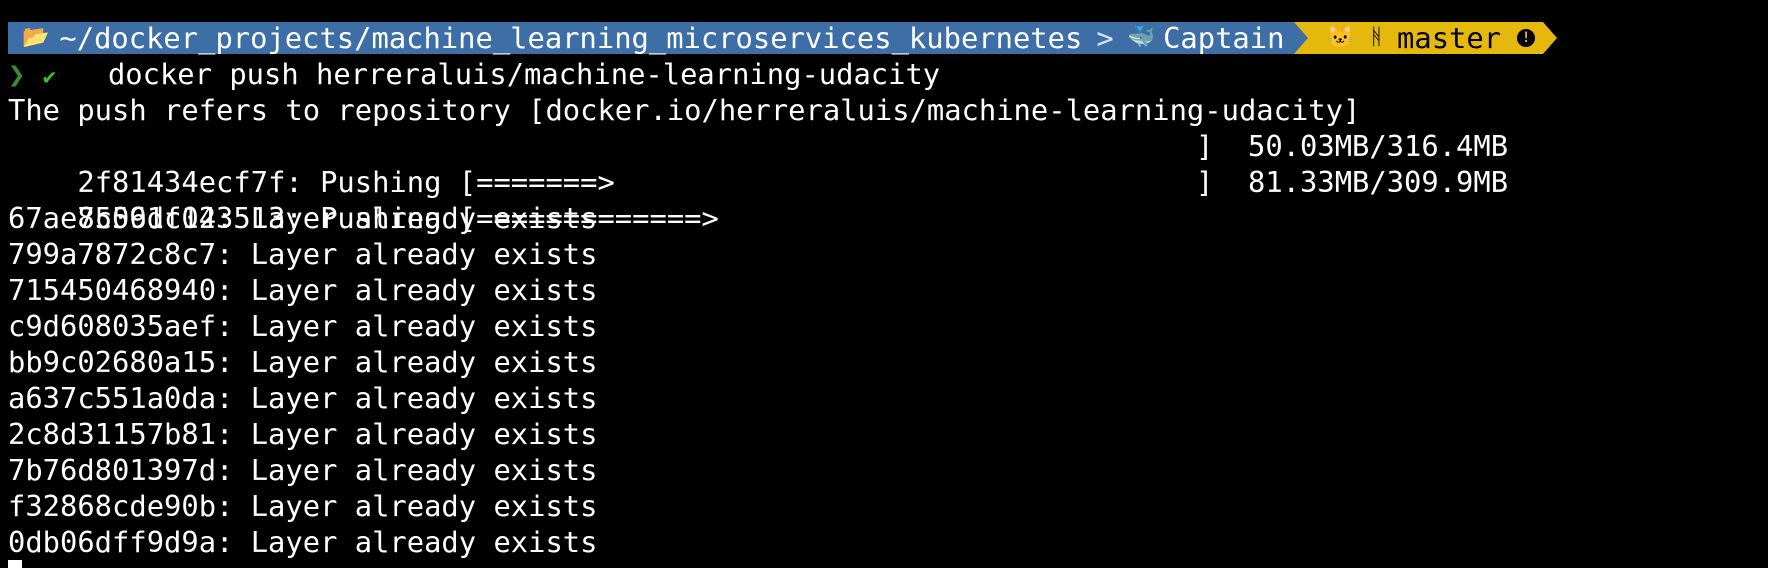 This screenshot has width=1768, height=568. What do you see at coordinates (17, 74) in the screenshot?
I see `prompt-chevron-icon: ❯` at bounding box center [17, 74].